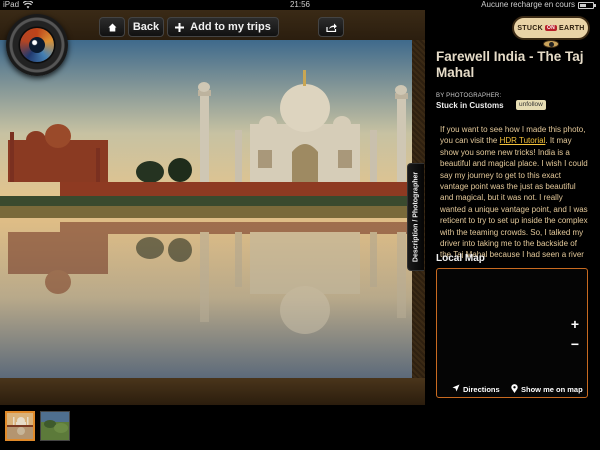  What do you see at coordinates (528, 4) in the screenshot?
I see `charging-status: Aucune recharge en cours` at bounding box center [528, 4].